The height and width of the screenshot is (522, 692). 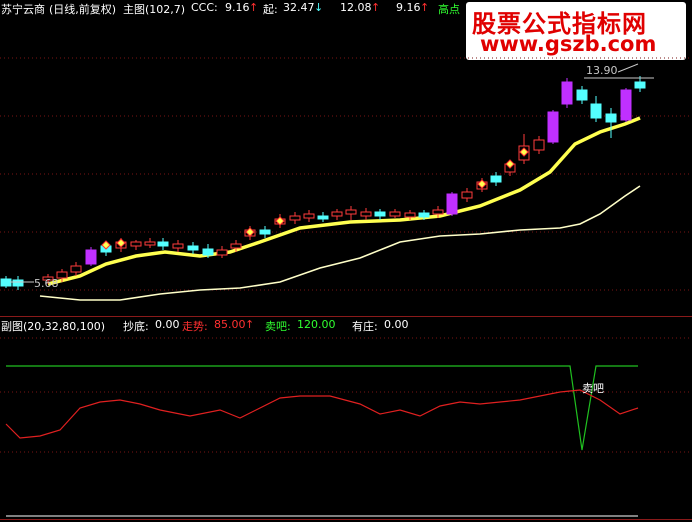 What do you see at coordinates (46, 283) in the screenshot?
I see `low-annotation: 5.68` at bounding box center [46, 283].